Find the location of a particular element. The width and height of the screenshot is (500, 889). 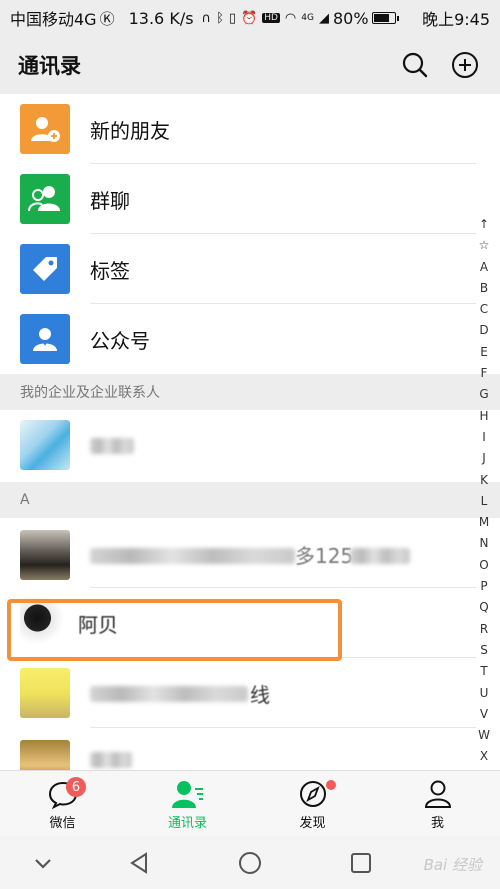

index-letter: ↑ is located at coordinates (484, 224).